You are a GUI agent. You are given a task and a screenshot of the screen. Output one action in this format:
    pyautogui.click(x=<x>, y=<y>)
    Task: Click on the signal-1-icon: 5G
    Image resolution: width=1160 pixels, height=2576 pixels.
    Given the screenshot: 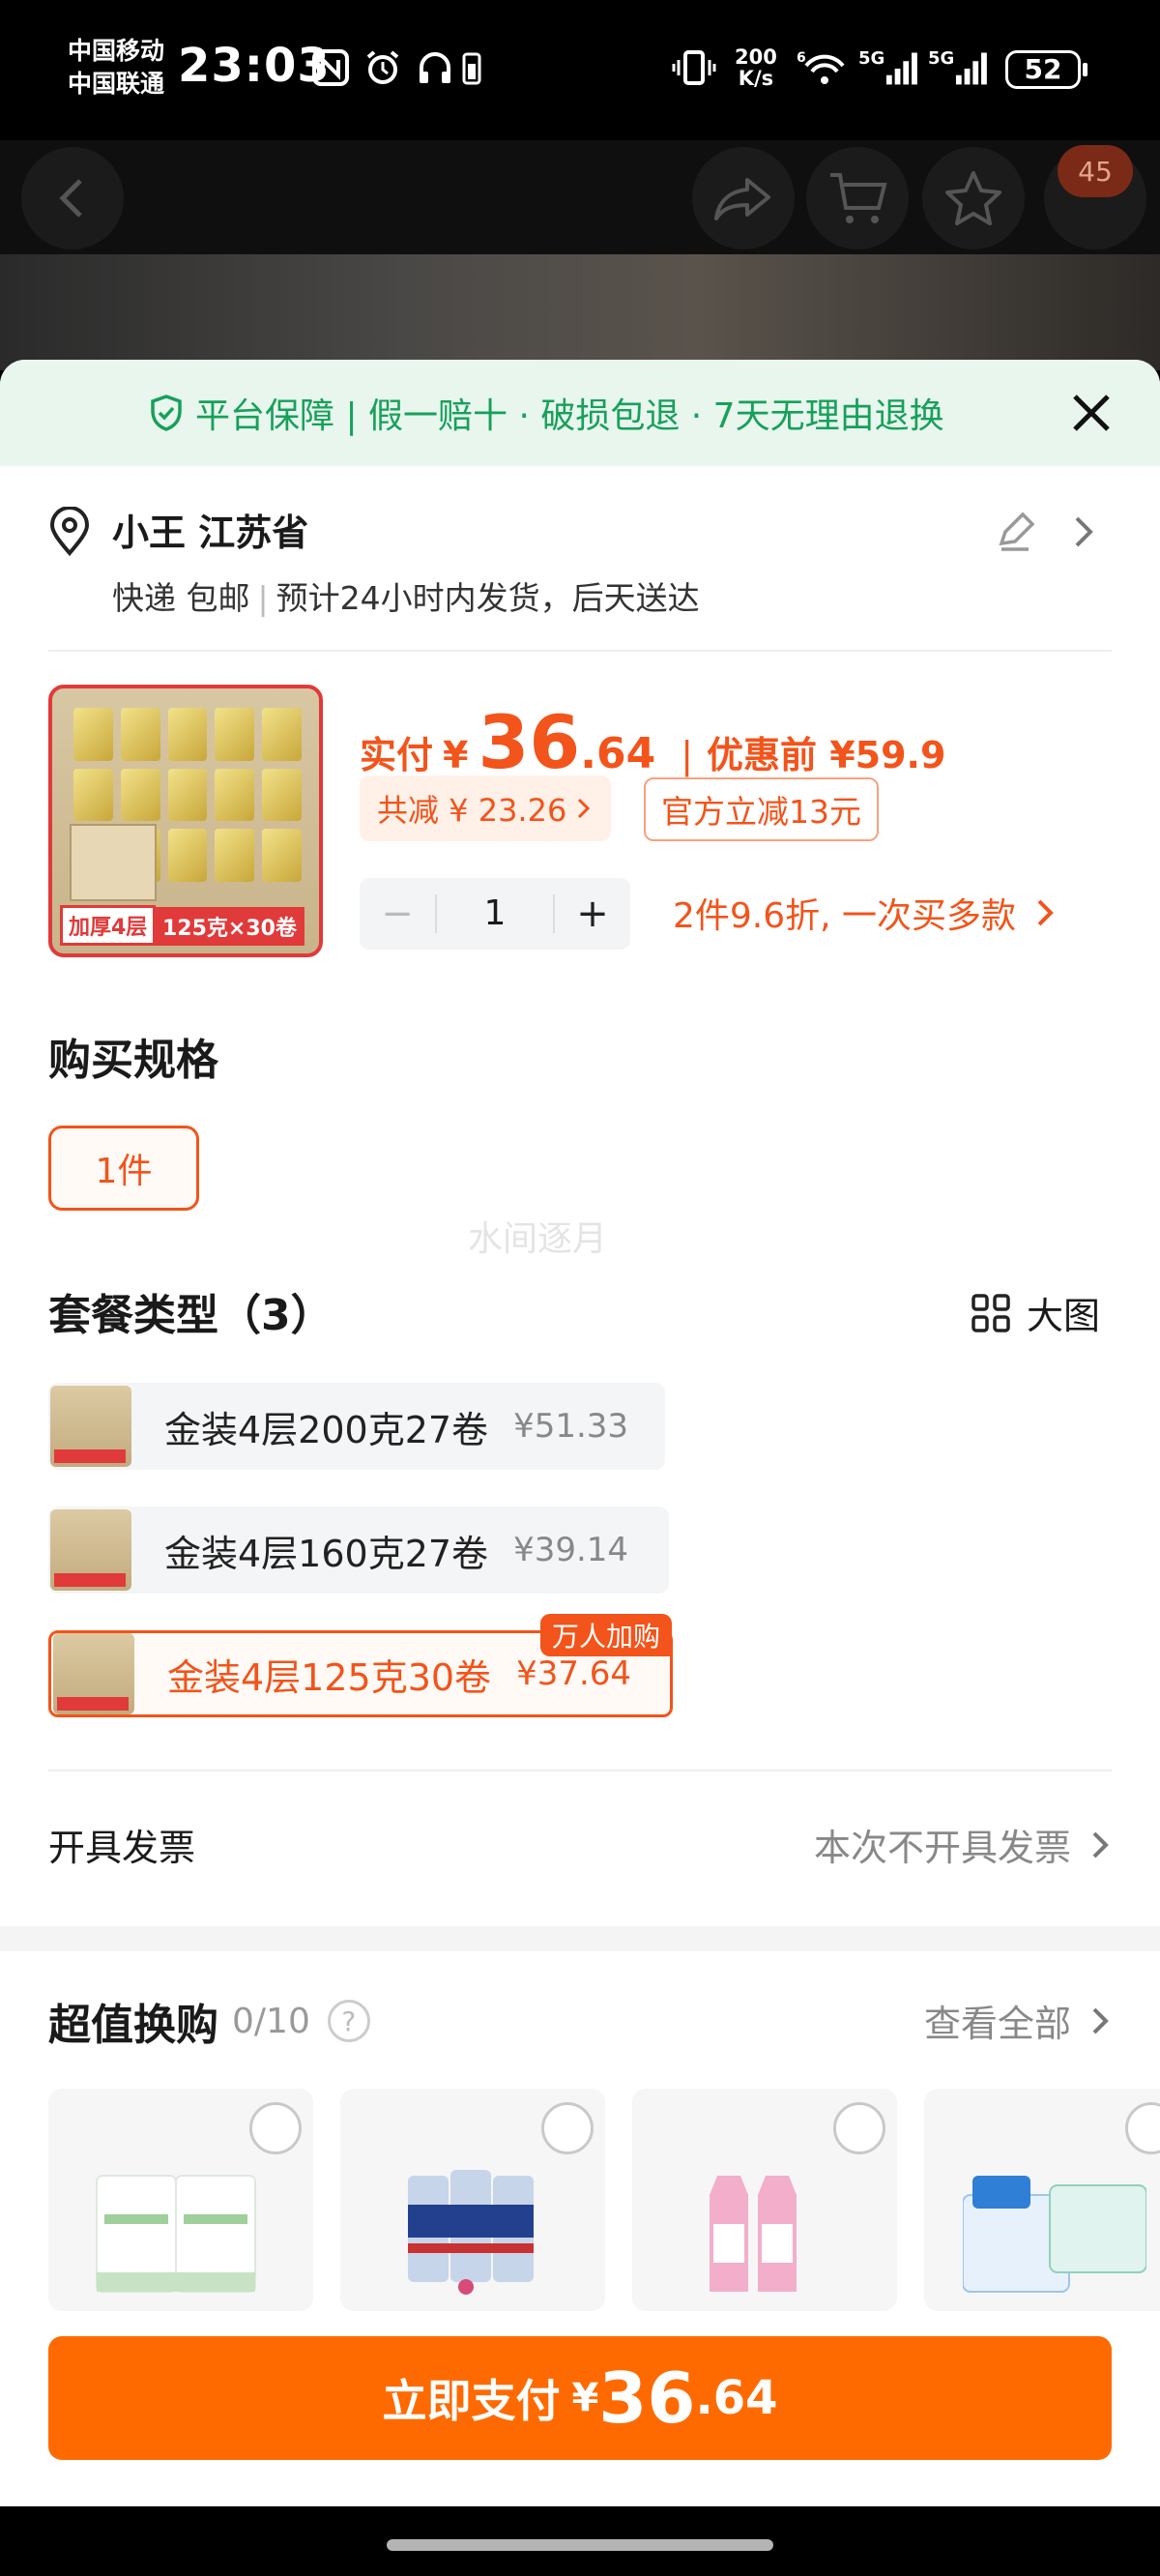 What is the action you would take?
    pyautogui.click(x=890, y=67)
    